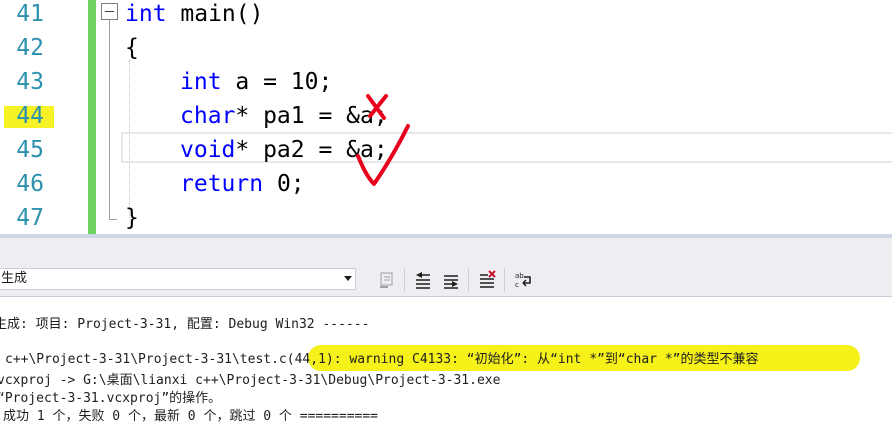  Describe the element at coordinates (30, 150) in the screenshot. I see `line-number: 45` at that location.